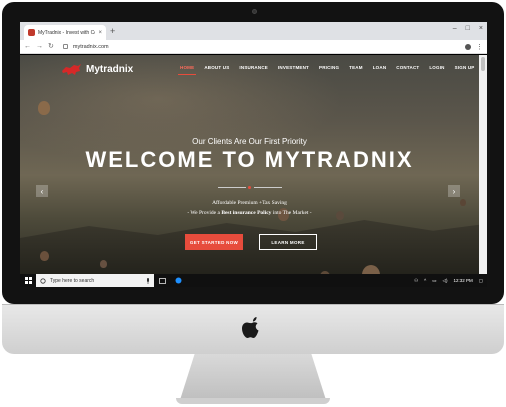 This screenshot has width=506, height=407. I want to click on taskbar-clock: 12:32 PM, so click(462, 280).